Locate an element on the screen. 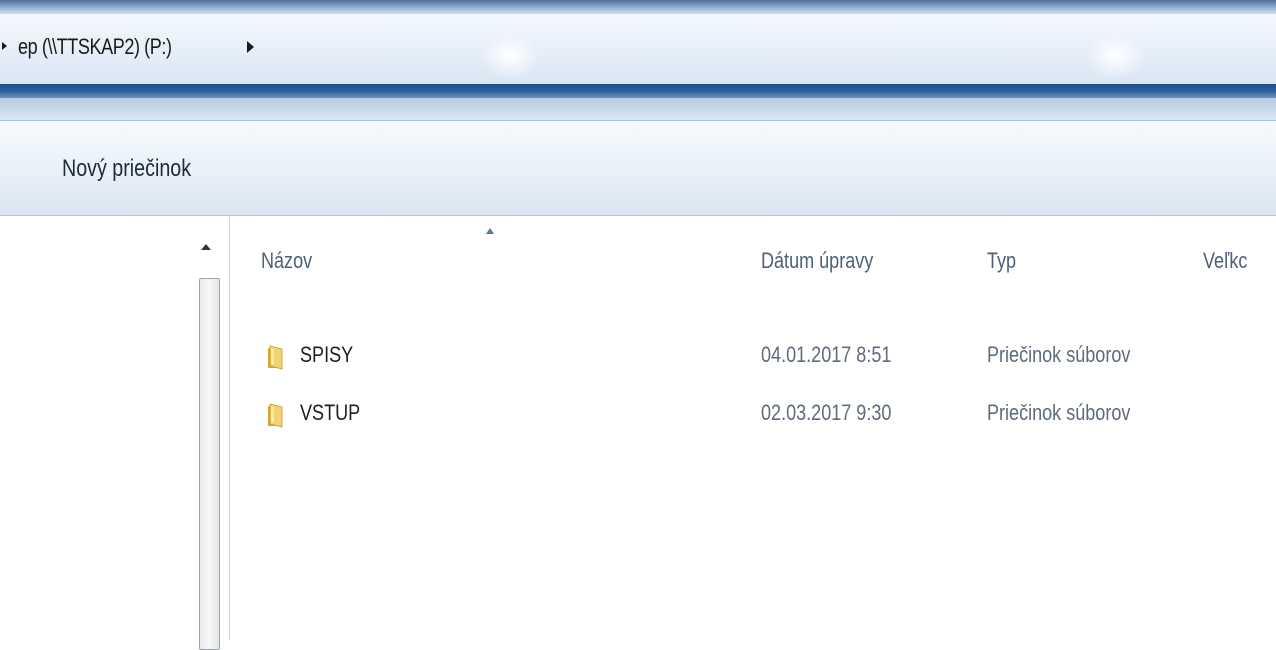 The width and height of the screenshot is (1276, 650). breadcrumb-dropdown-arrow-icon is located at coordinates (250, 47).